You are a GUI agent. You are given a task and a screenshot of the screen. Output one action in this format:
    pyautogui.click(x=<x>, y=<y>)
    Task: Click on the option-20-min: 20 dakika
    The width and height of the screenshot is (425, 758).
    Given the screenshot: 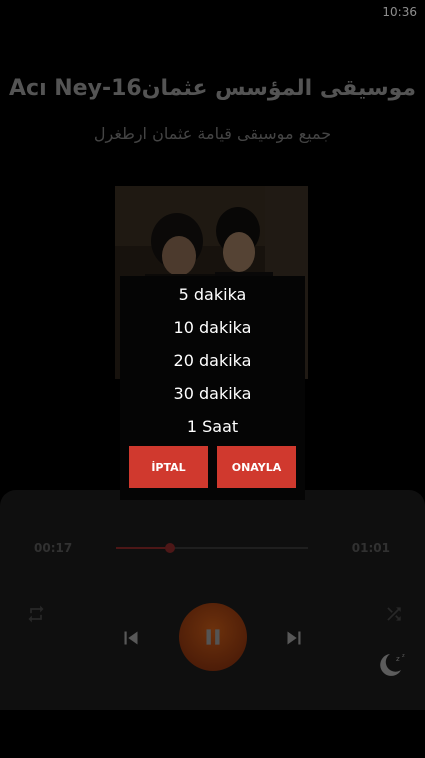 What is the action you would take?
    pyautogui.click(x=212, y=360)
    